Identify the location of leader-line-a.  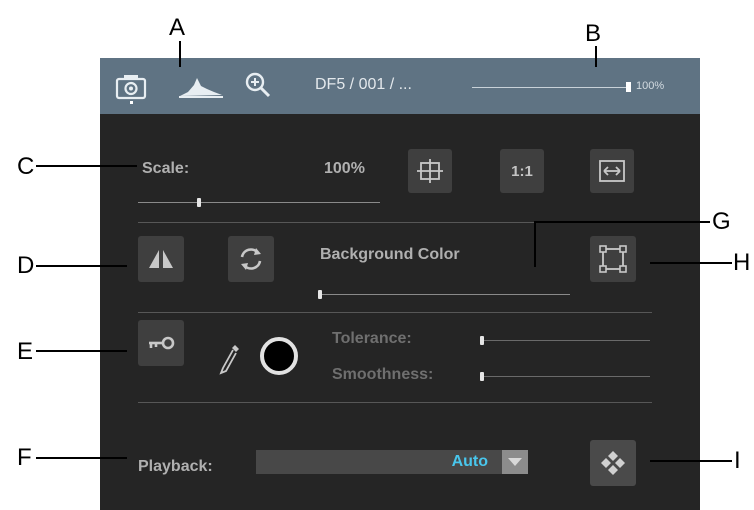
(180, 54).